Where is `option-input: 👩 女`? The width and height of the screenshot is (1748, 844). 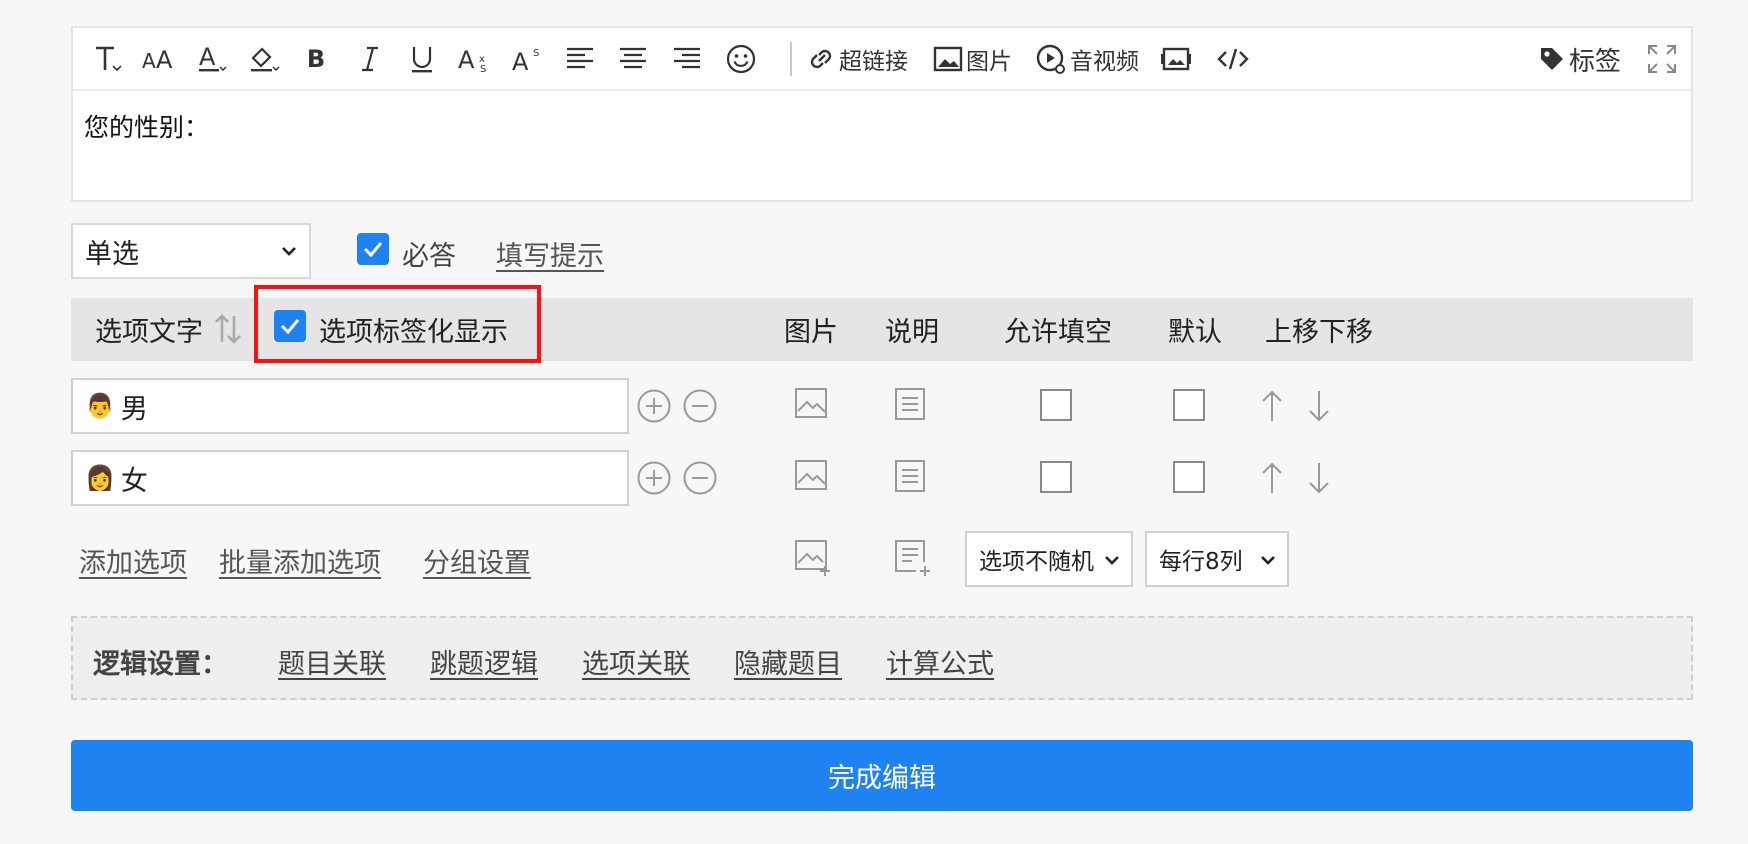 option-input: 👩 女 is located at coordinates (350, 478).